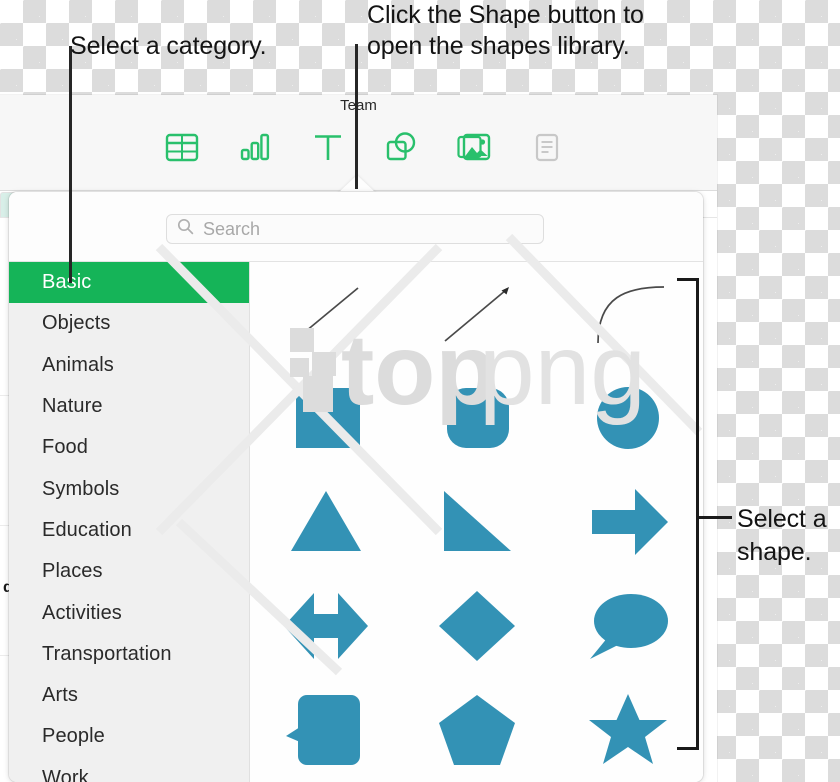 The width and height of the screenshot is (840, 782). I want to click on category-label: Places, so click(72, 571).